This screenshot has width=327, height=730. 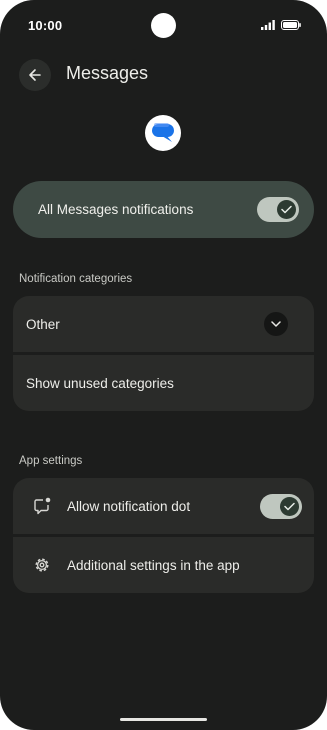 I want to click on signal-icon, so click(x=268, y=25).